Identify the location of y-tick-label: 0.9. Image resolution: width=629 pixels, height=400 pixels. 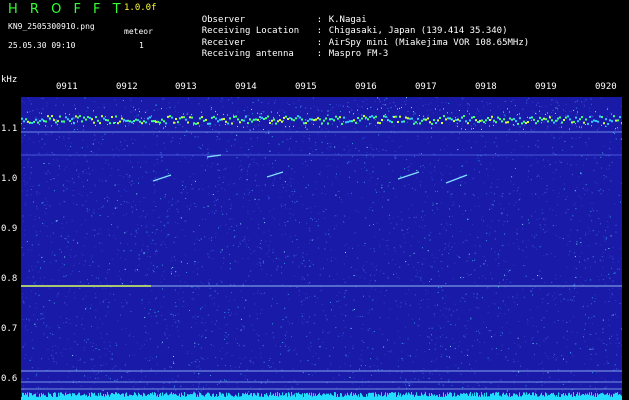
(9, 229).